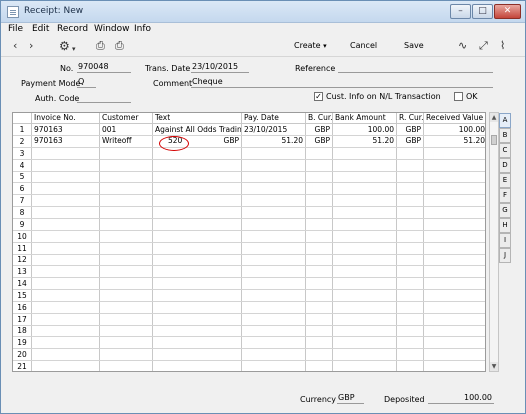 This screenshot has width=526, height=414. I want to click on ok-checkbox, so click(458, 96).